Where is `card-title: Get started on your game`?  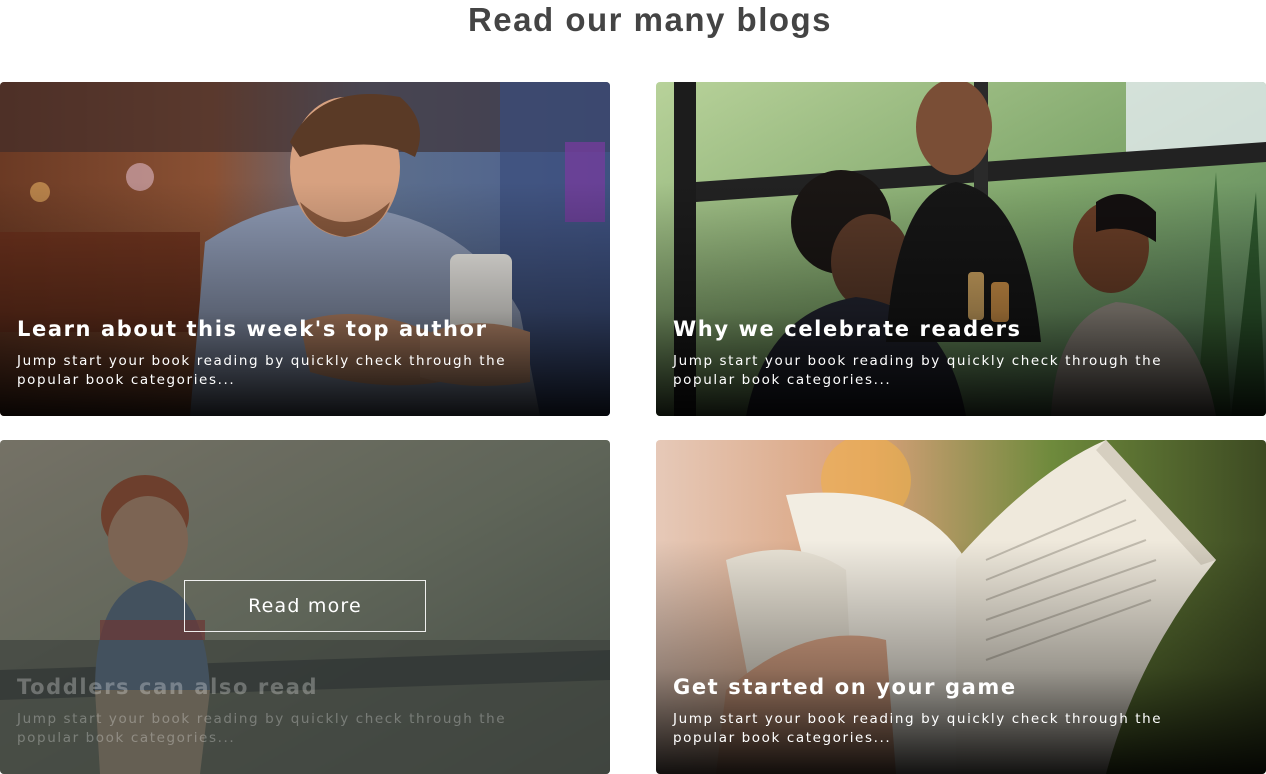 card-title: Get started on your game is located at coordinates (959, 687).